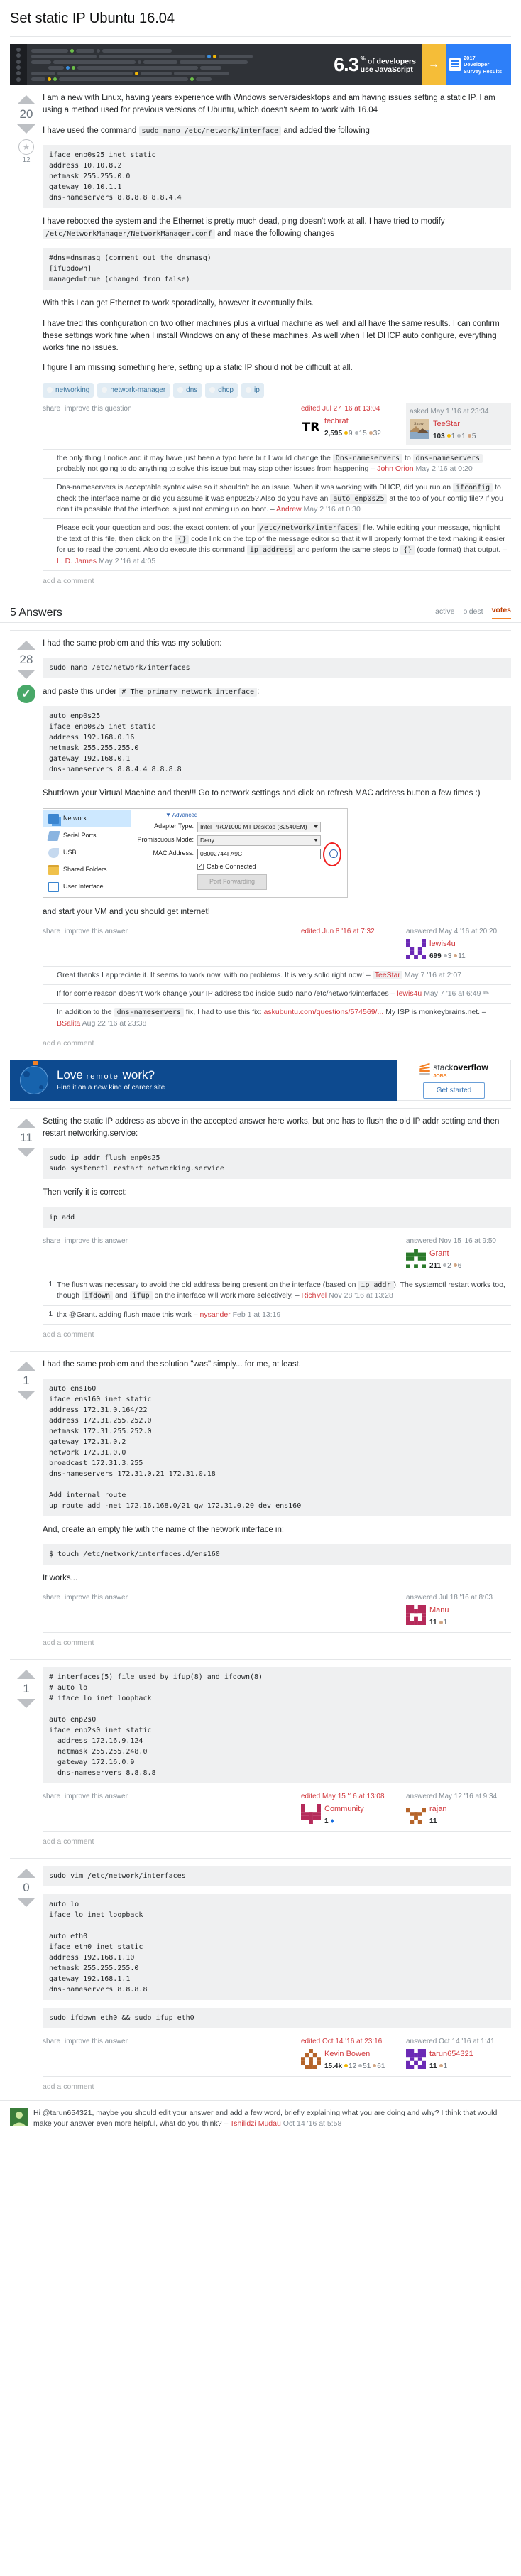 The image size is (521, 2576). Describe the element at coordinates (259, 826) in the screenshot. I see `vbox-select: Intel PRO/1000 MT Desktop (82540EM)` at that location.